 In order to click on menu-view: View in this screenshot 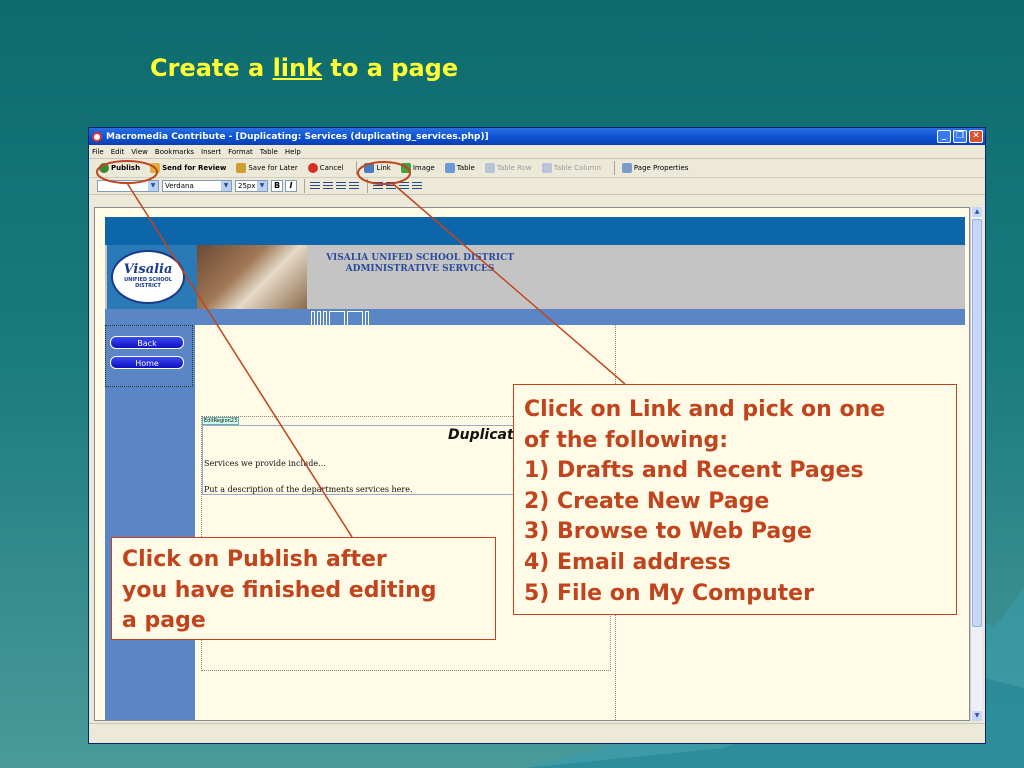, I will do `click(139, 152)`.